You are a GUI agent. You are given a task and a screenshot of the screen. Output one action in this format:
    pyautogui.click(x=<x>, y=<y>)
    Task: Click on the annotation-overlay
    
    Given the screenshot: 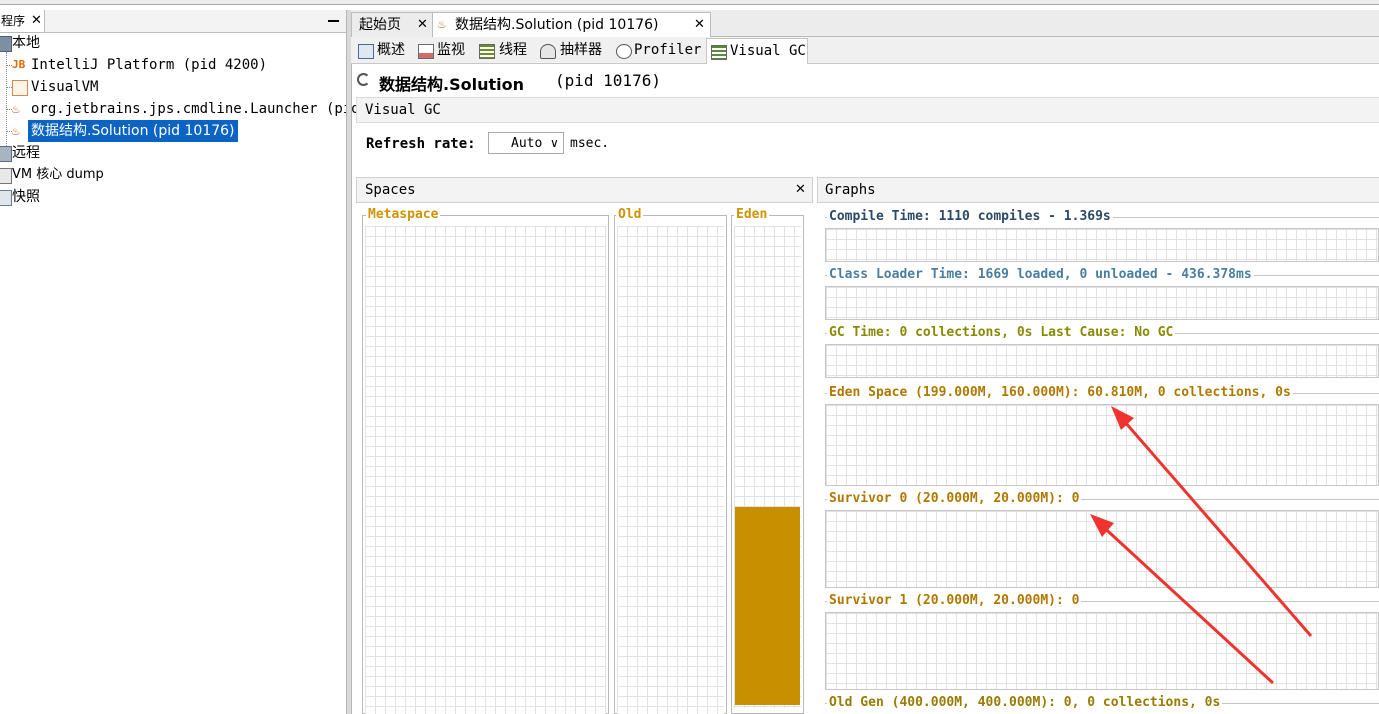 What is the action you would take?
    pyautogui.click(x=1201, y=545)
    